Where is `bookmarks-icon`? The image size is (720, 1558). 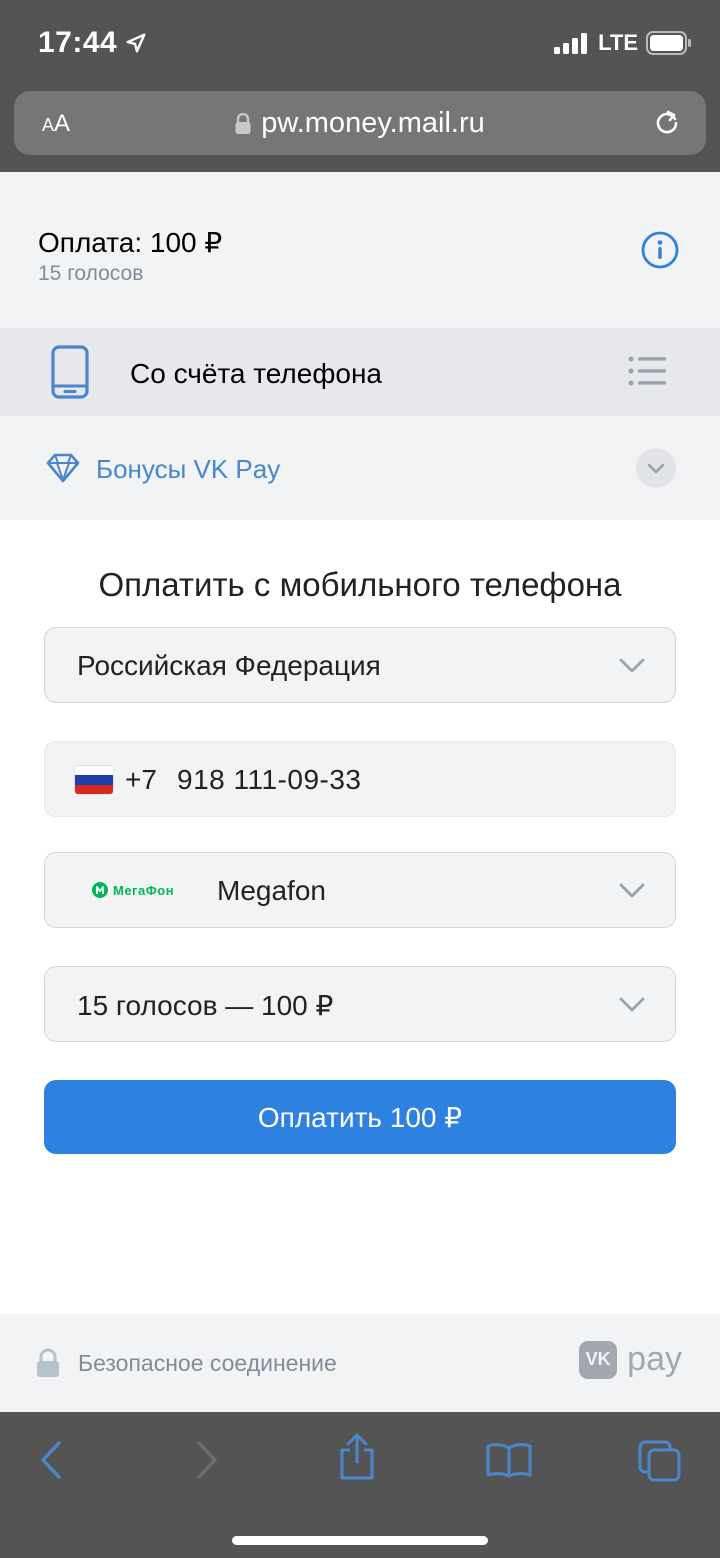 bookmarks-icon is located at coordinates (509, 1460).